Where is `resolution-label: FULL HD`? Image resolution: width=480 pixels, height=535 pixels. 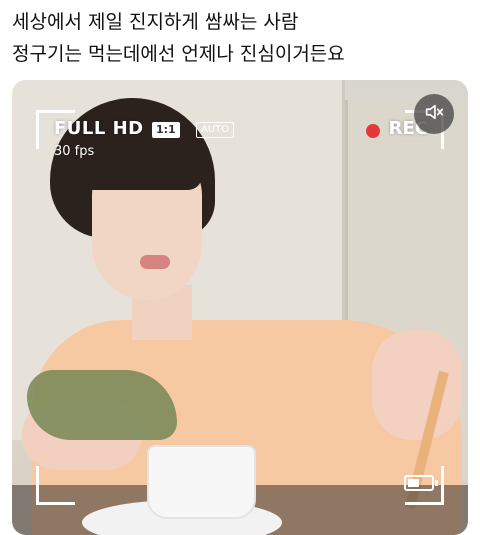
resolution-label: FULL HD is located at coordinates (99, 128).